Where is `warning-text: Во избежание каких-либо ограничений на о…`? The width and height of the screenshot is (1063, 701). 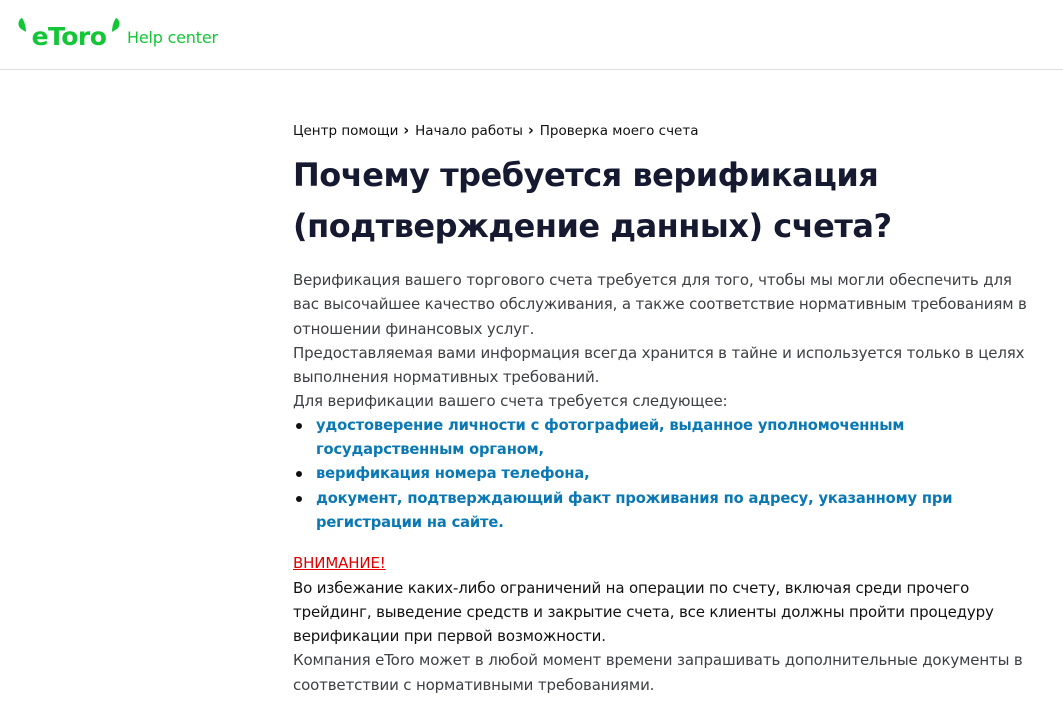
warning-text: Во избежание каких-либо ограничений на о… is located at coordinates (643, 612).